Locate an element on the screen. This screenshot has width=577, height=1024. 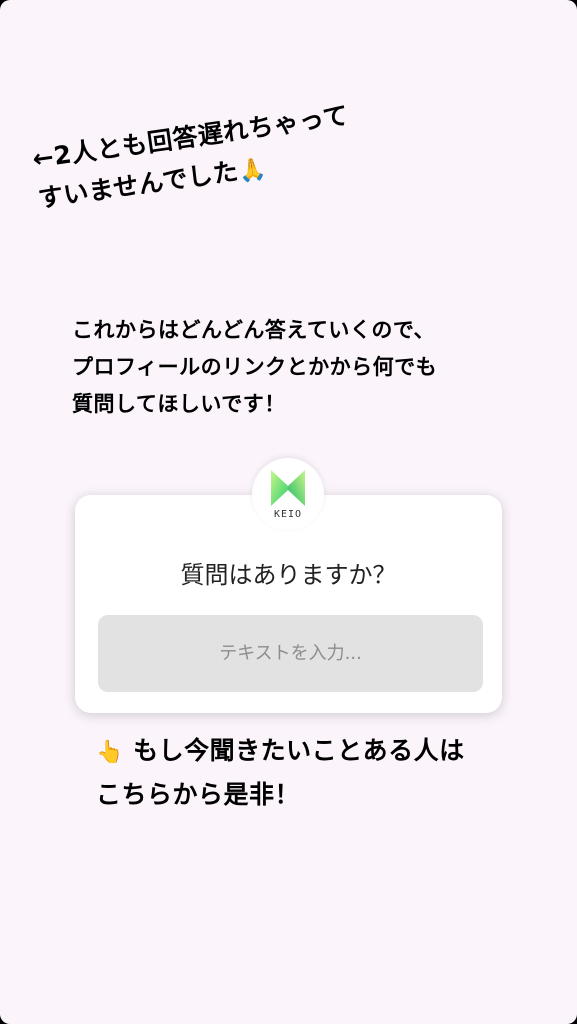
question-prompt: 質問はありますか？ is located at coordinates (288, 575).